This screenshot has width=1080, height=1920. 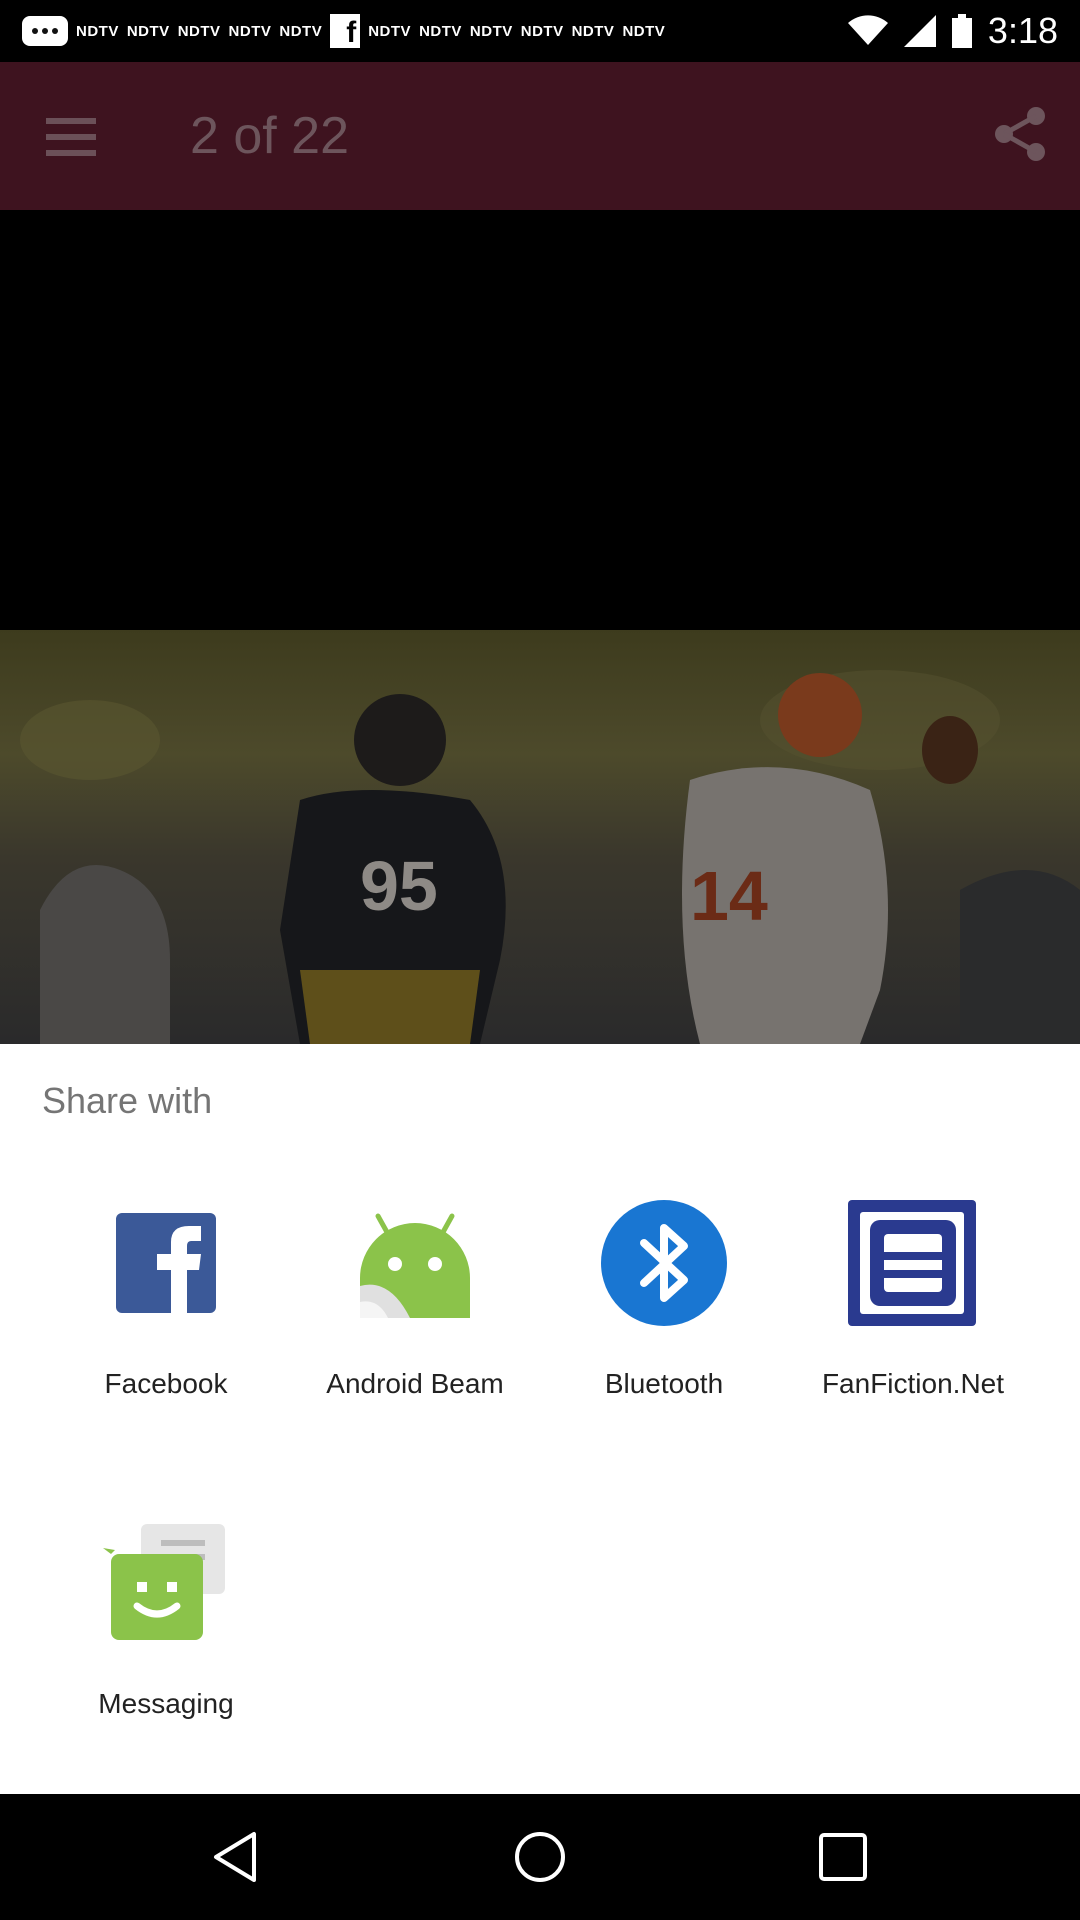 I want to click on share-target-facebook: Facebook, so click(x=166, y=1299).